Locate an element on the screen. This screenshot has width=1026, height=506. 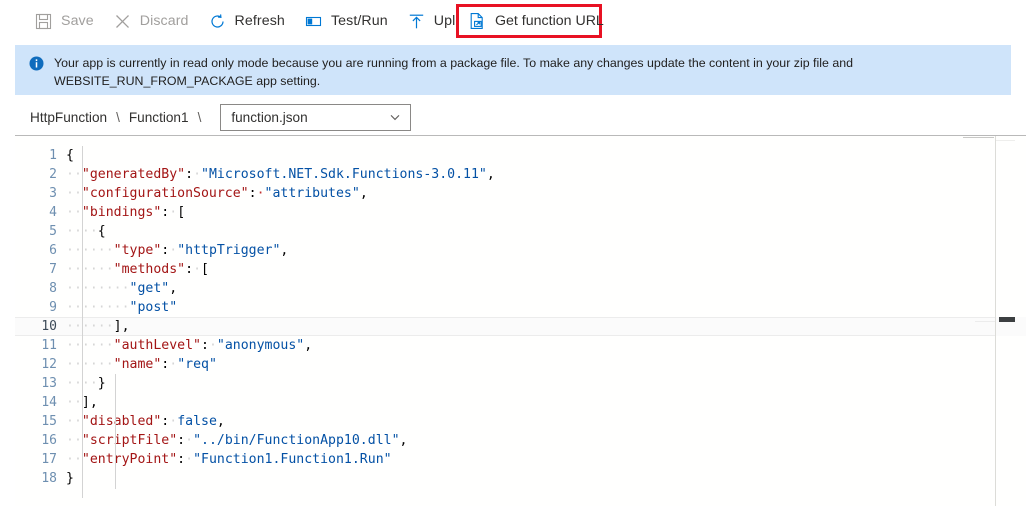
line-text: ······"type":·"httpTrigger", is located at coordinates (177, 250).